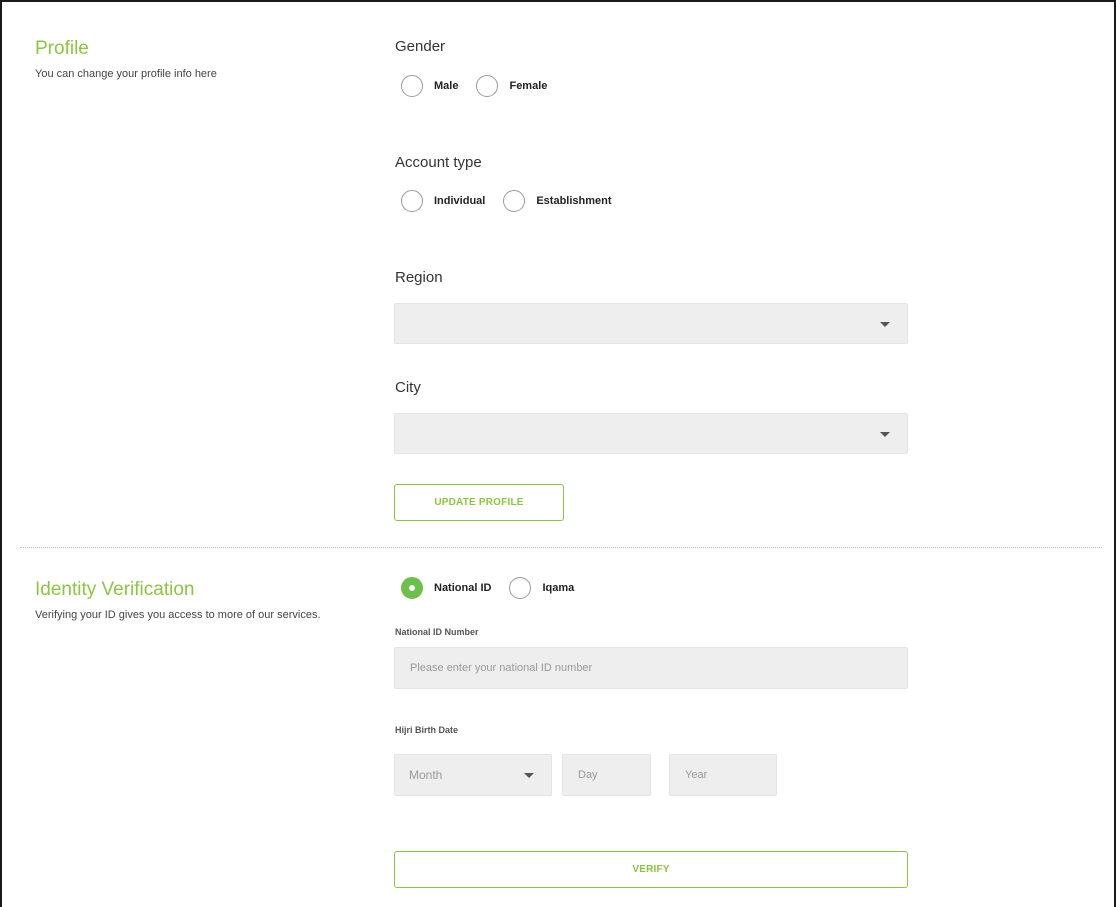 Image resolution: width=1116 pixels, height=907 pixels. I want to click on account-establishment-radio: Establishment, so click(557, 201).